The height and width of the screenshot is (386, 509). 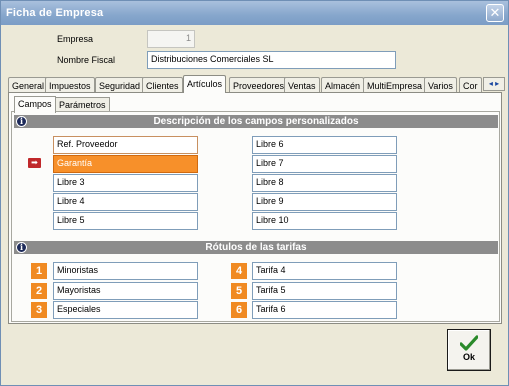 I want to click on tab-cor: Cor, so click(x=470, y=85).